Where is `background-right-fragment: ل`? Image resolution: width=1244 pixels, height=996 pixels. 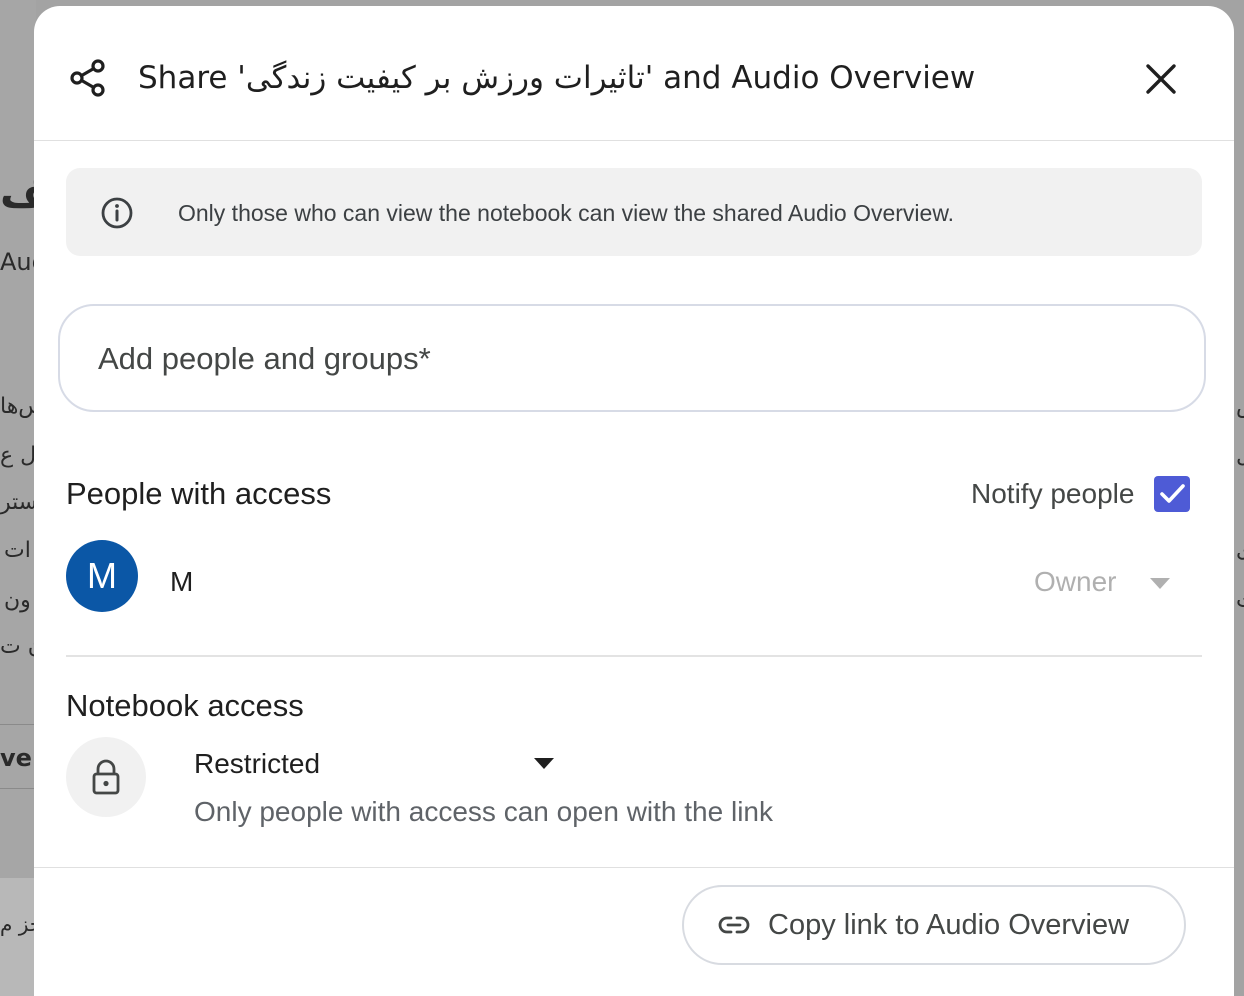
background-right-fragment: ل is located at coordinates (1240, 455).